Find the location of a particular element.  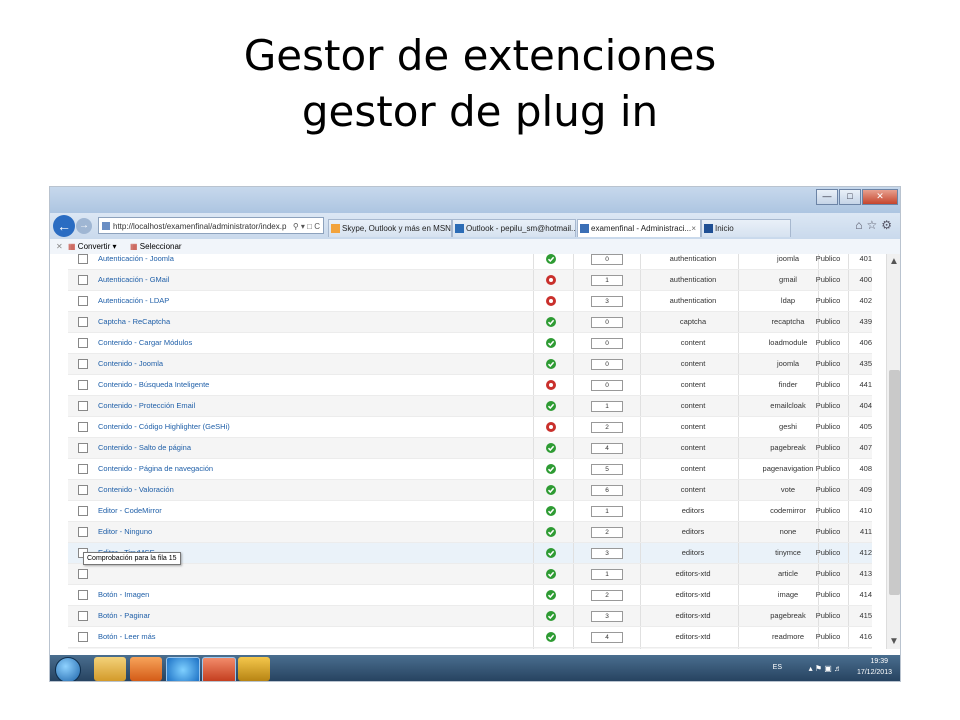

close-button: ✕ is located at coordinates (880, 197).